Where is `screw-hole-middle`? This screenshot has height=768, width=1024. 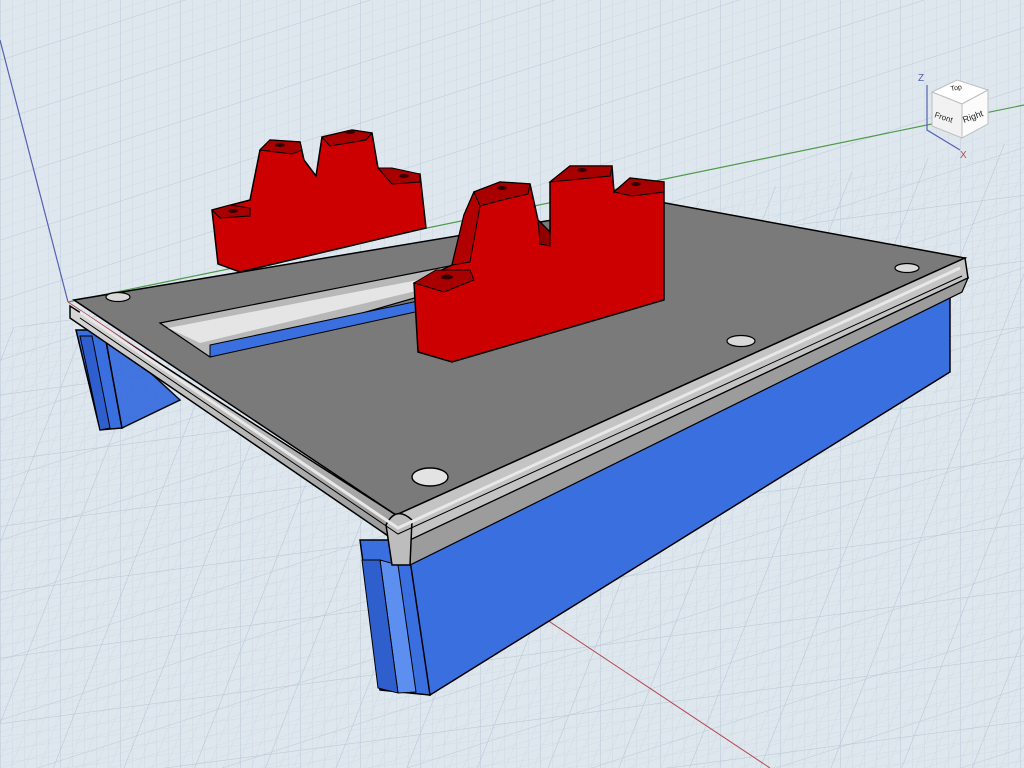
screw-hole-middle is located at coordinates (741, 341).